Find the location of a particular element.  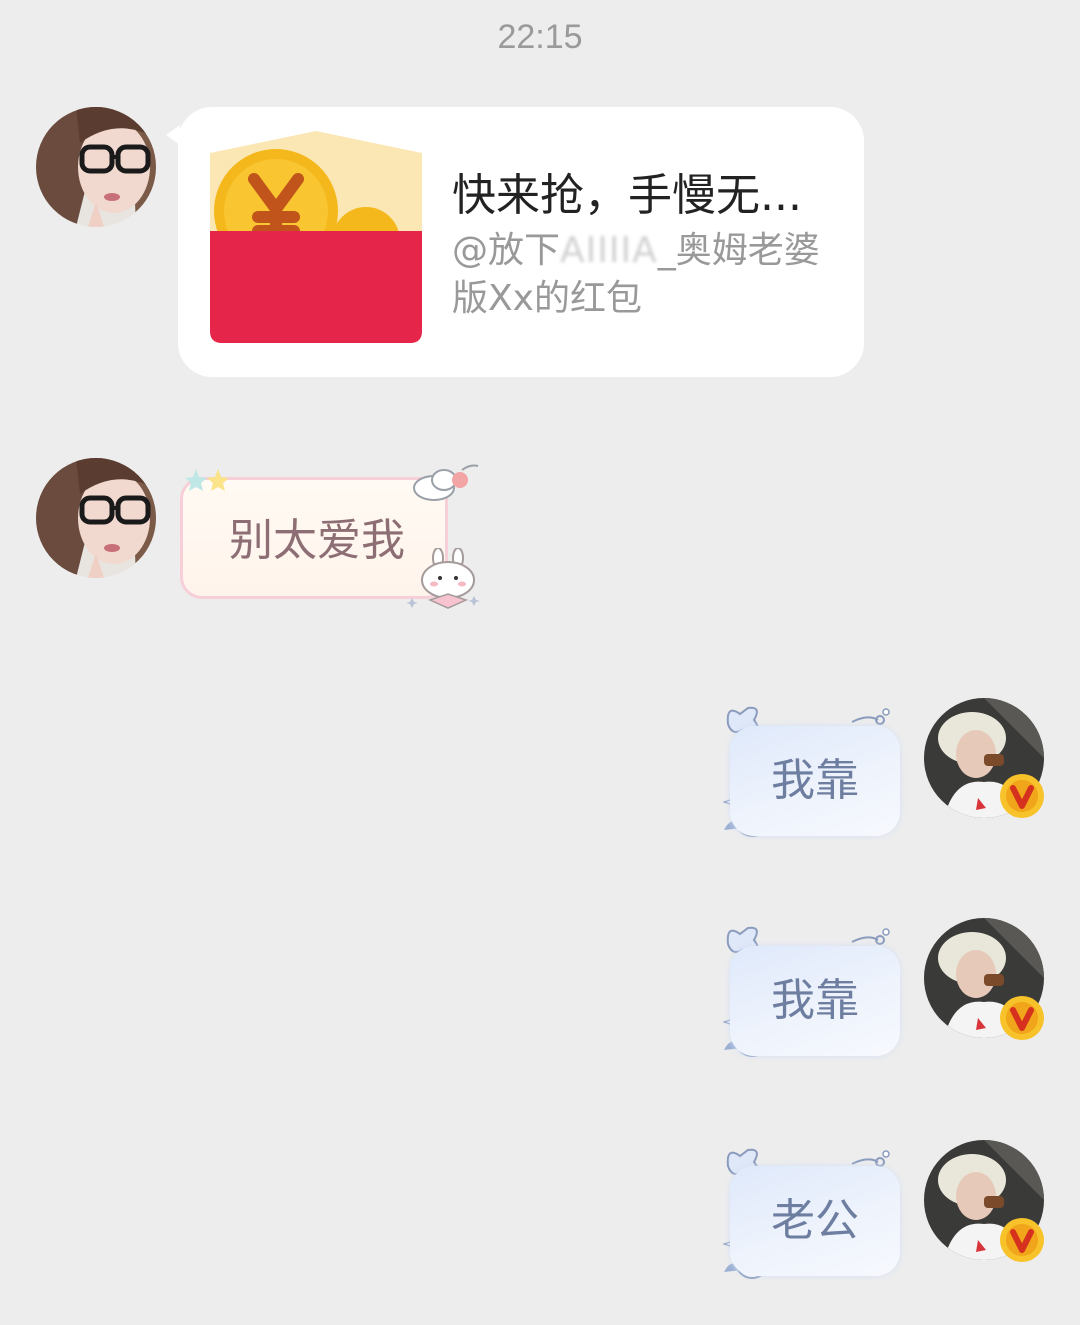

red-packet-card: 快来抢，手慢无... @放下AIIIIA_奥姆老婆版Xx的红包 is located at coordinates (515, 242).